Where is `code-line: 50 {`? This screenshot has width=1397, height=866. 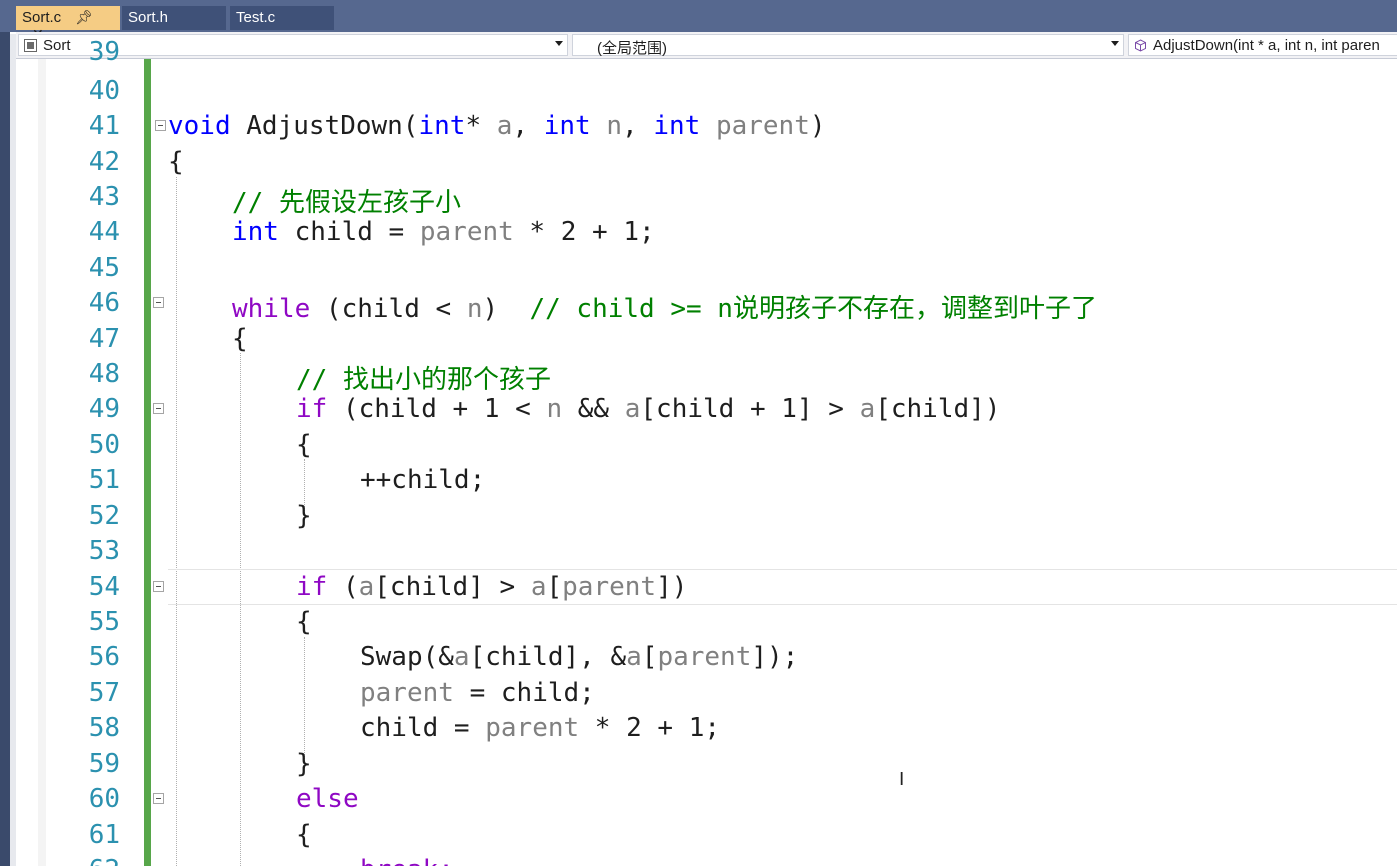
code-line: 50 { is located at coordinates (706, 446).